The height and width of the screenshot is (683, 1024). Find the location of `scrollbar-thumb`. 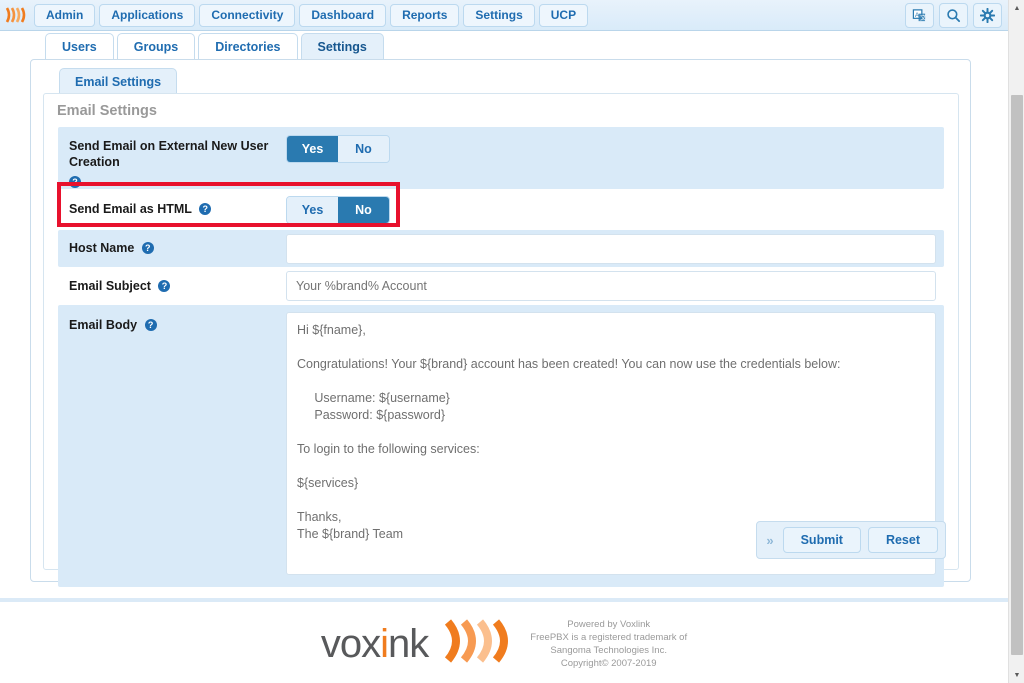

scrollbar-thumb is located at coordinates (1017, 375).